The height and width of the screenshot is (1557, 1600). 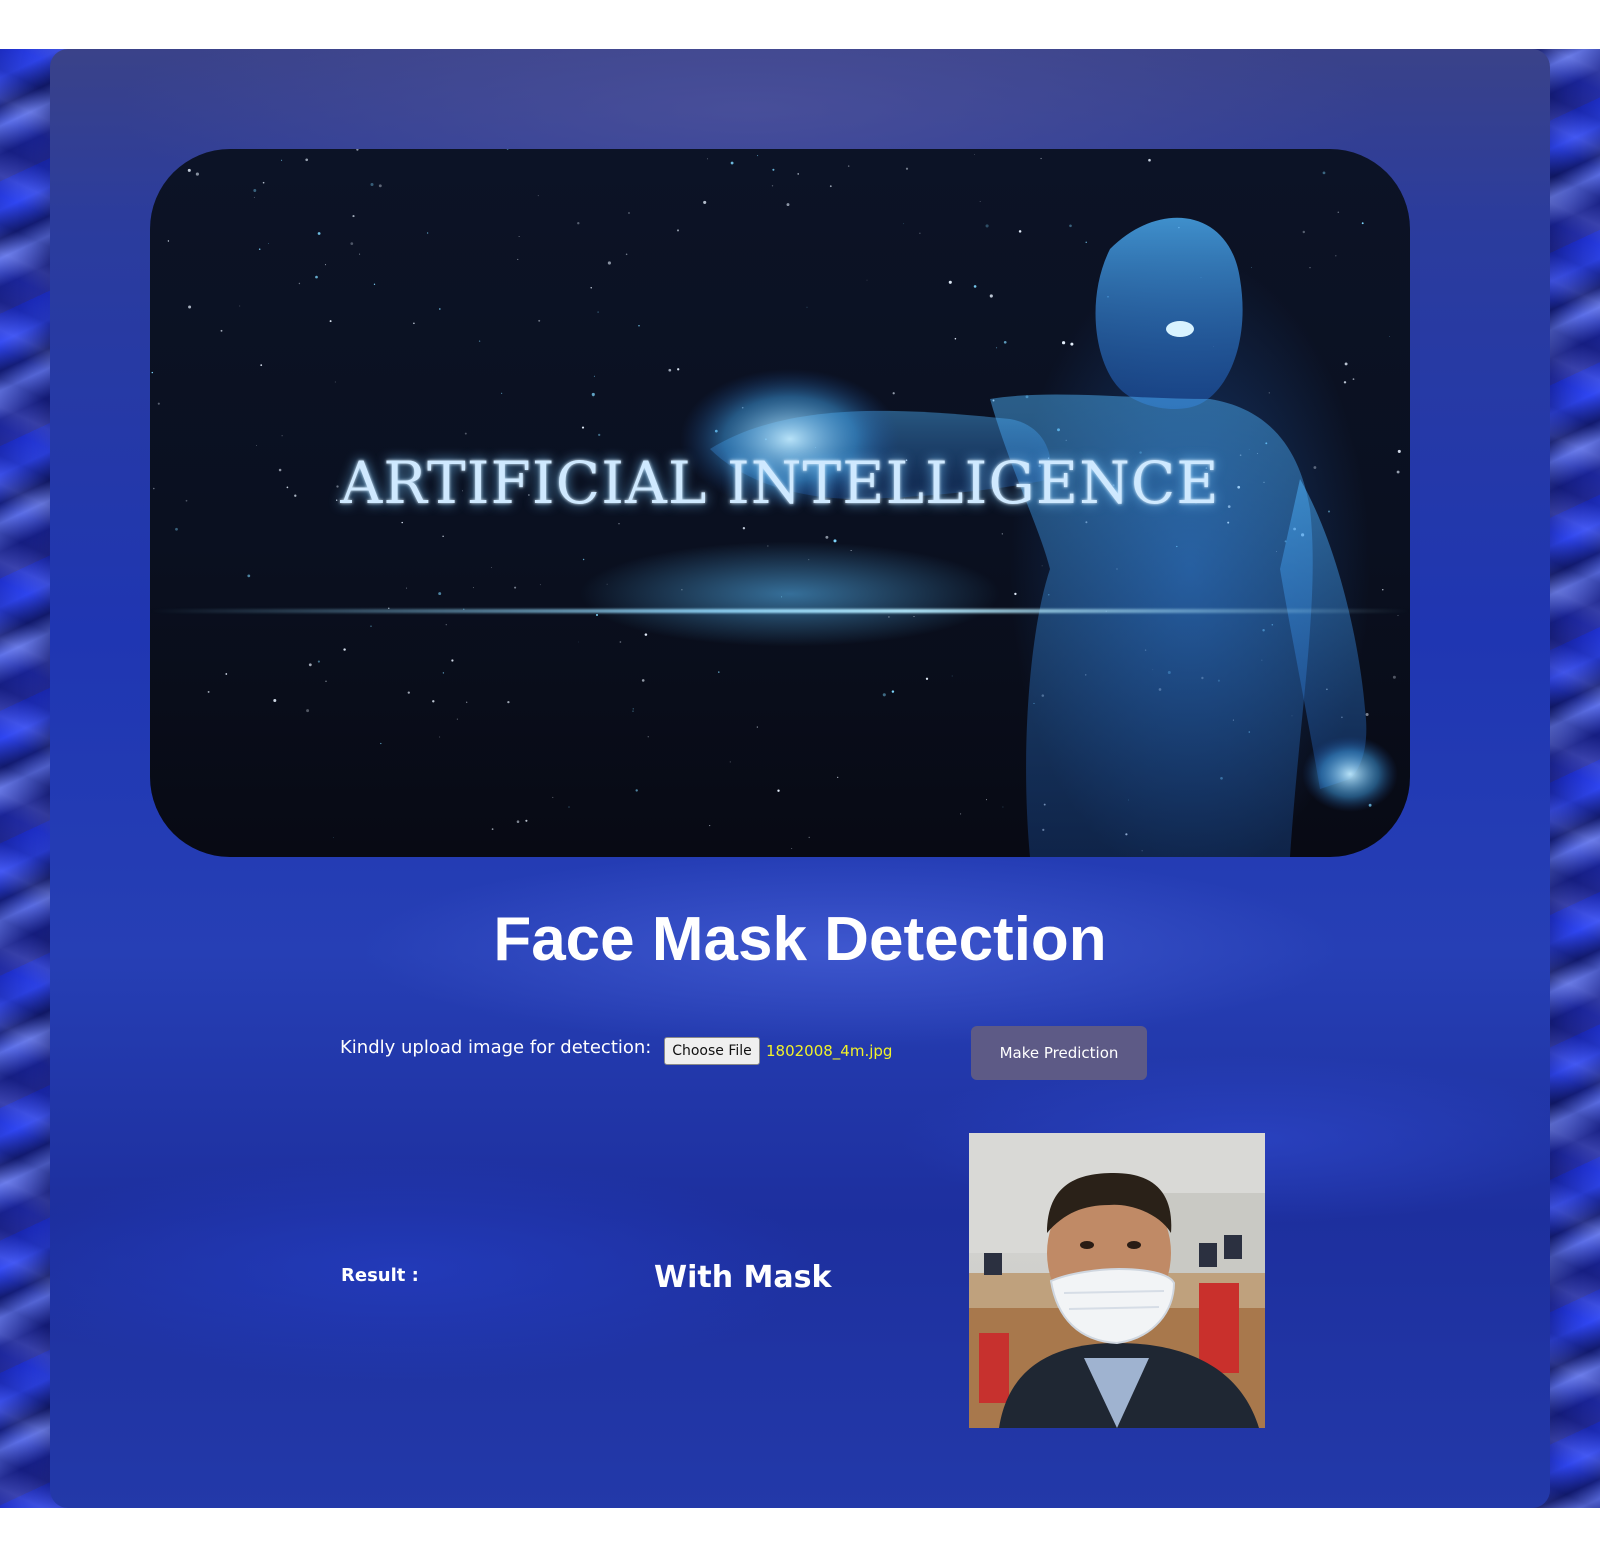 I want to click on upload-label: Kindly upload image for detection:, so click(x=496, y=1047).